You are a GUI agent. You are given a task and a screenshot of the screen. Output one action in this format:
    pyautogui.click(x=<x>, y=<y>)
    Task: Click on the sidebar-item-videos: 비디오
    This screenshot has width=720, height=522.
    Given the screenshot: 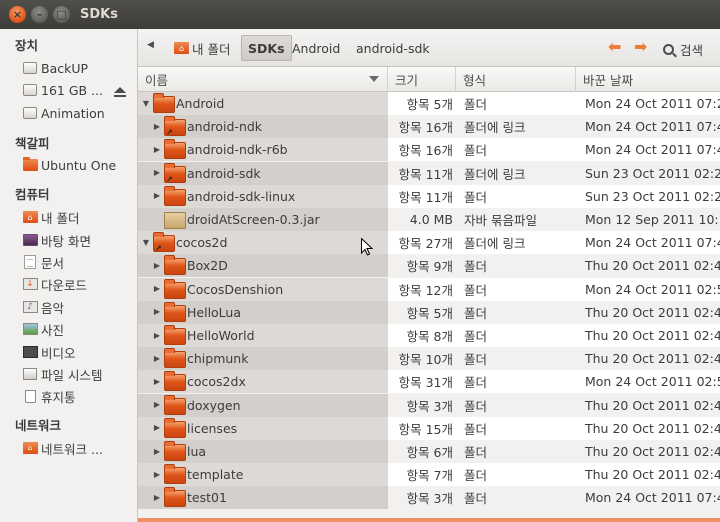 What is the action you would take?
    pyautogui.click(x=49, y=352)
    